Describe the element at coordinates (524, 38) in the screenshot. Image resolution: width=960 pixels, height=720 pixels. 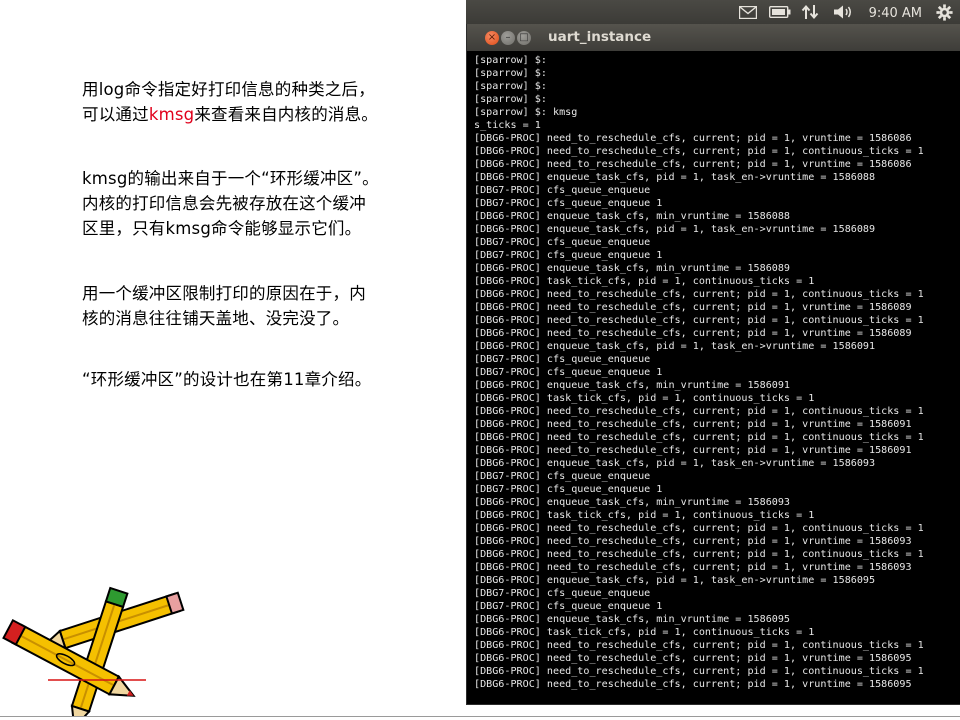
I see `maximize-button: □` at that location.